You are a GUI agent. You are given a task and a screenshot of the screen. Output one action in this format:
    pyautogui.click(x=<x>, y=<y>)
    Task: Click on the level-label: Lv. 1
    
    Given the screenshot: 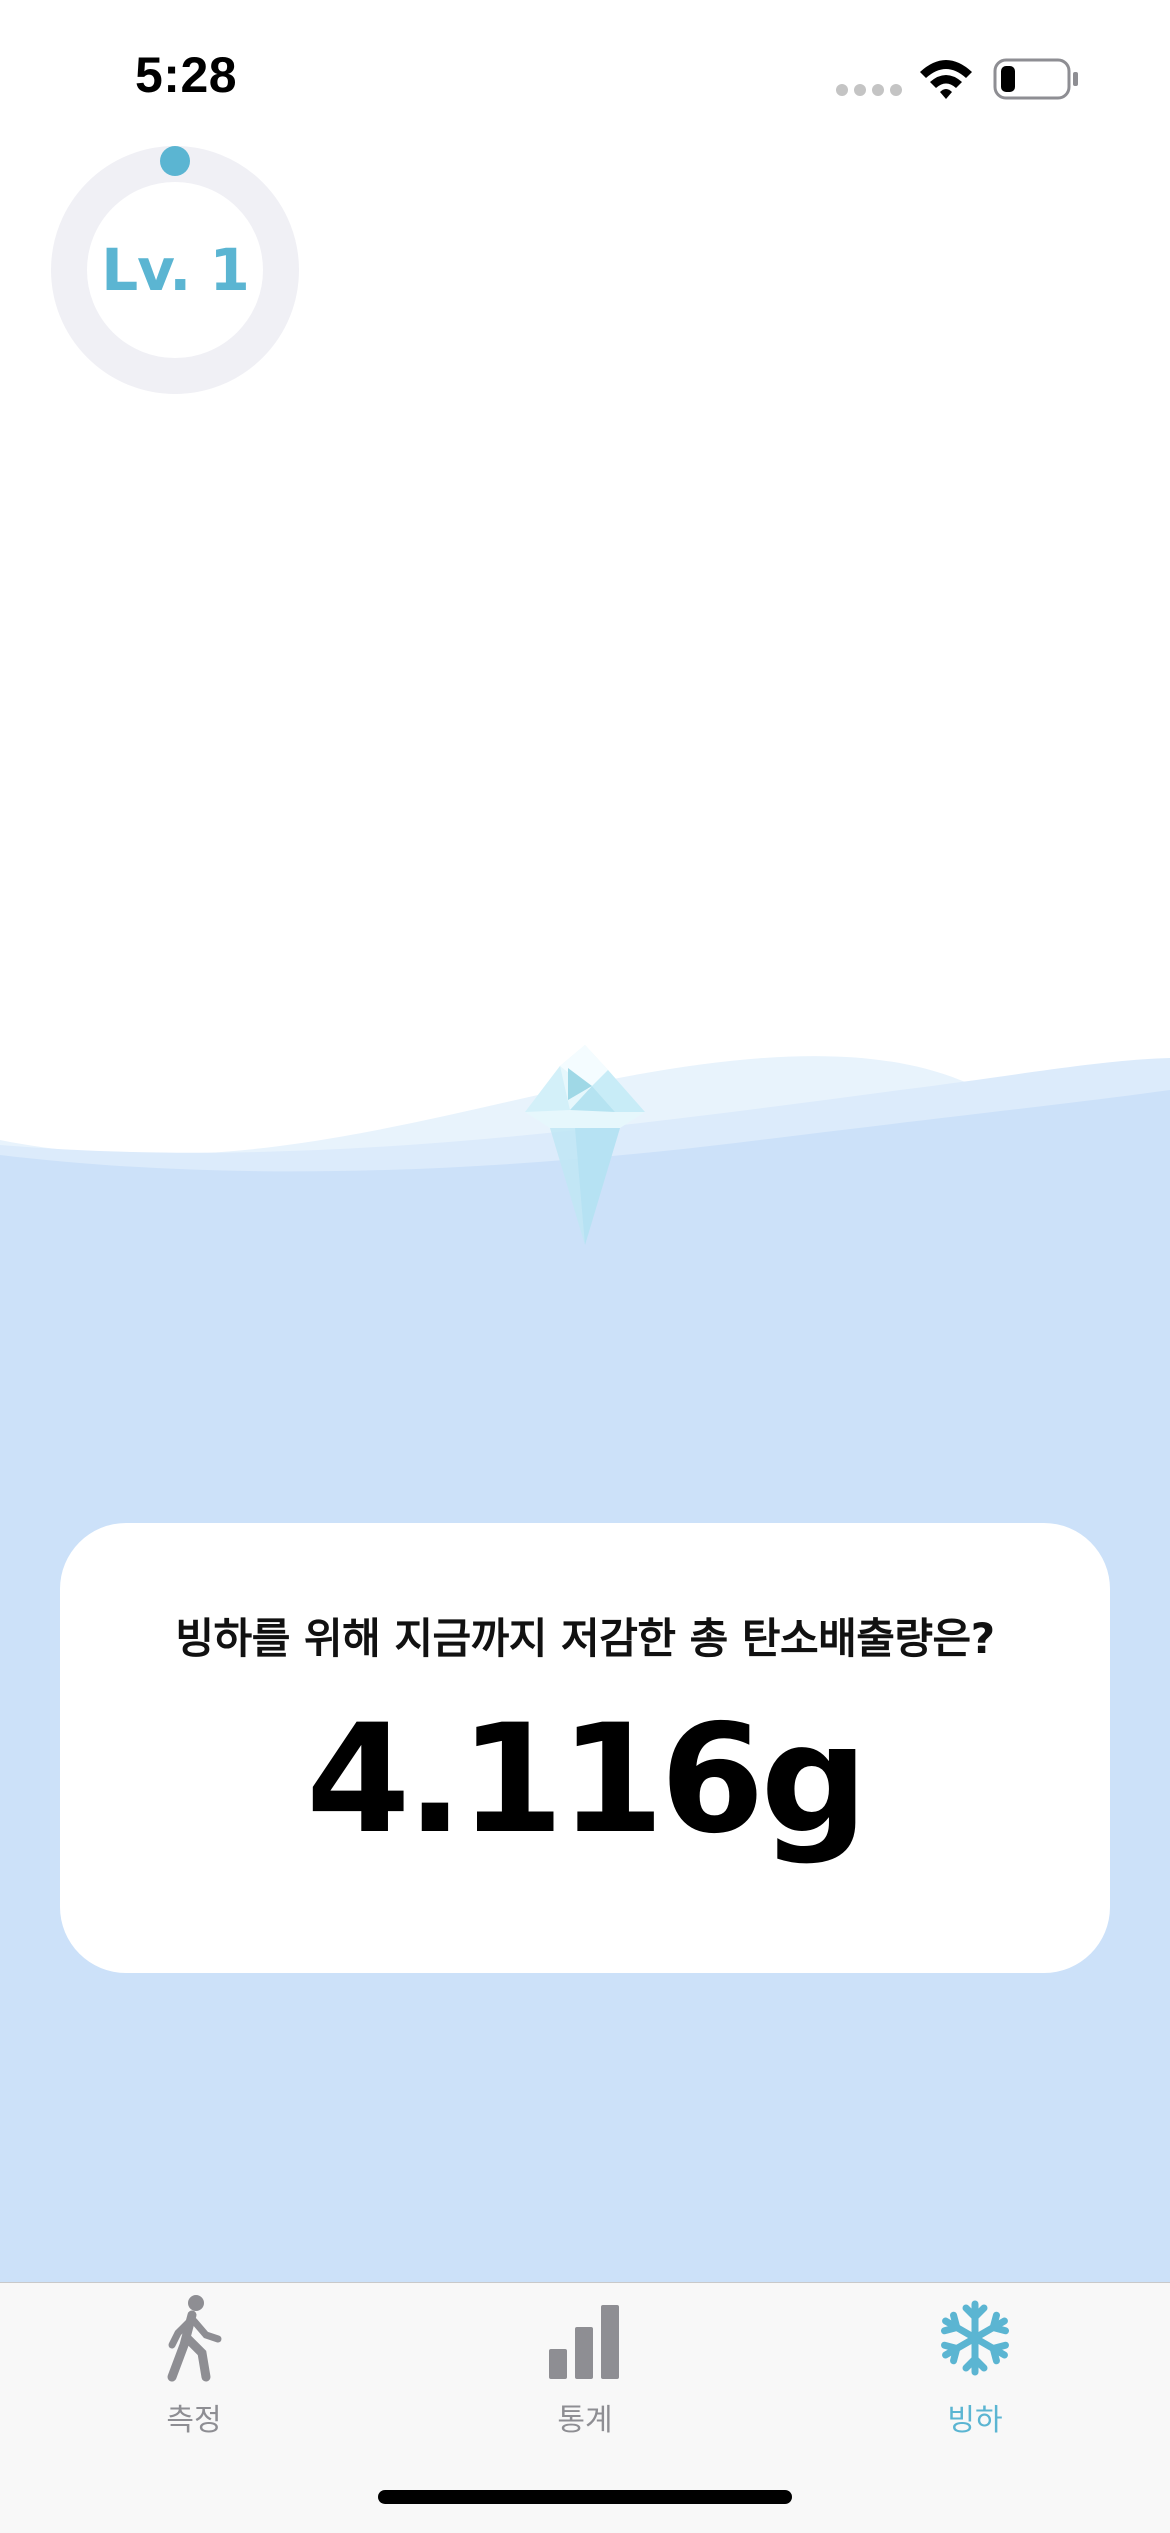 What is the action you would take?
    pyautogui.click(x=175, y=270)
    